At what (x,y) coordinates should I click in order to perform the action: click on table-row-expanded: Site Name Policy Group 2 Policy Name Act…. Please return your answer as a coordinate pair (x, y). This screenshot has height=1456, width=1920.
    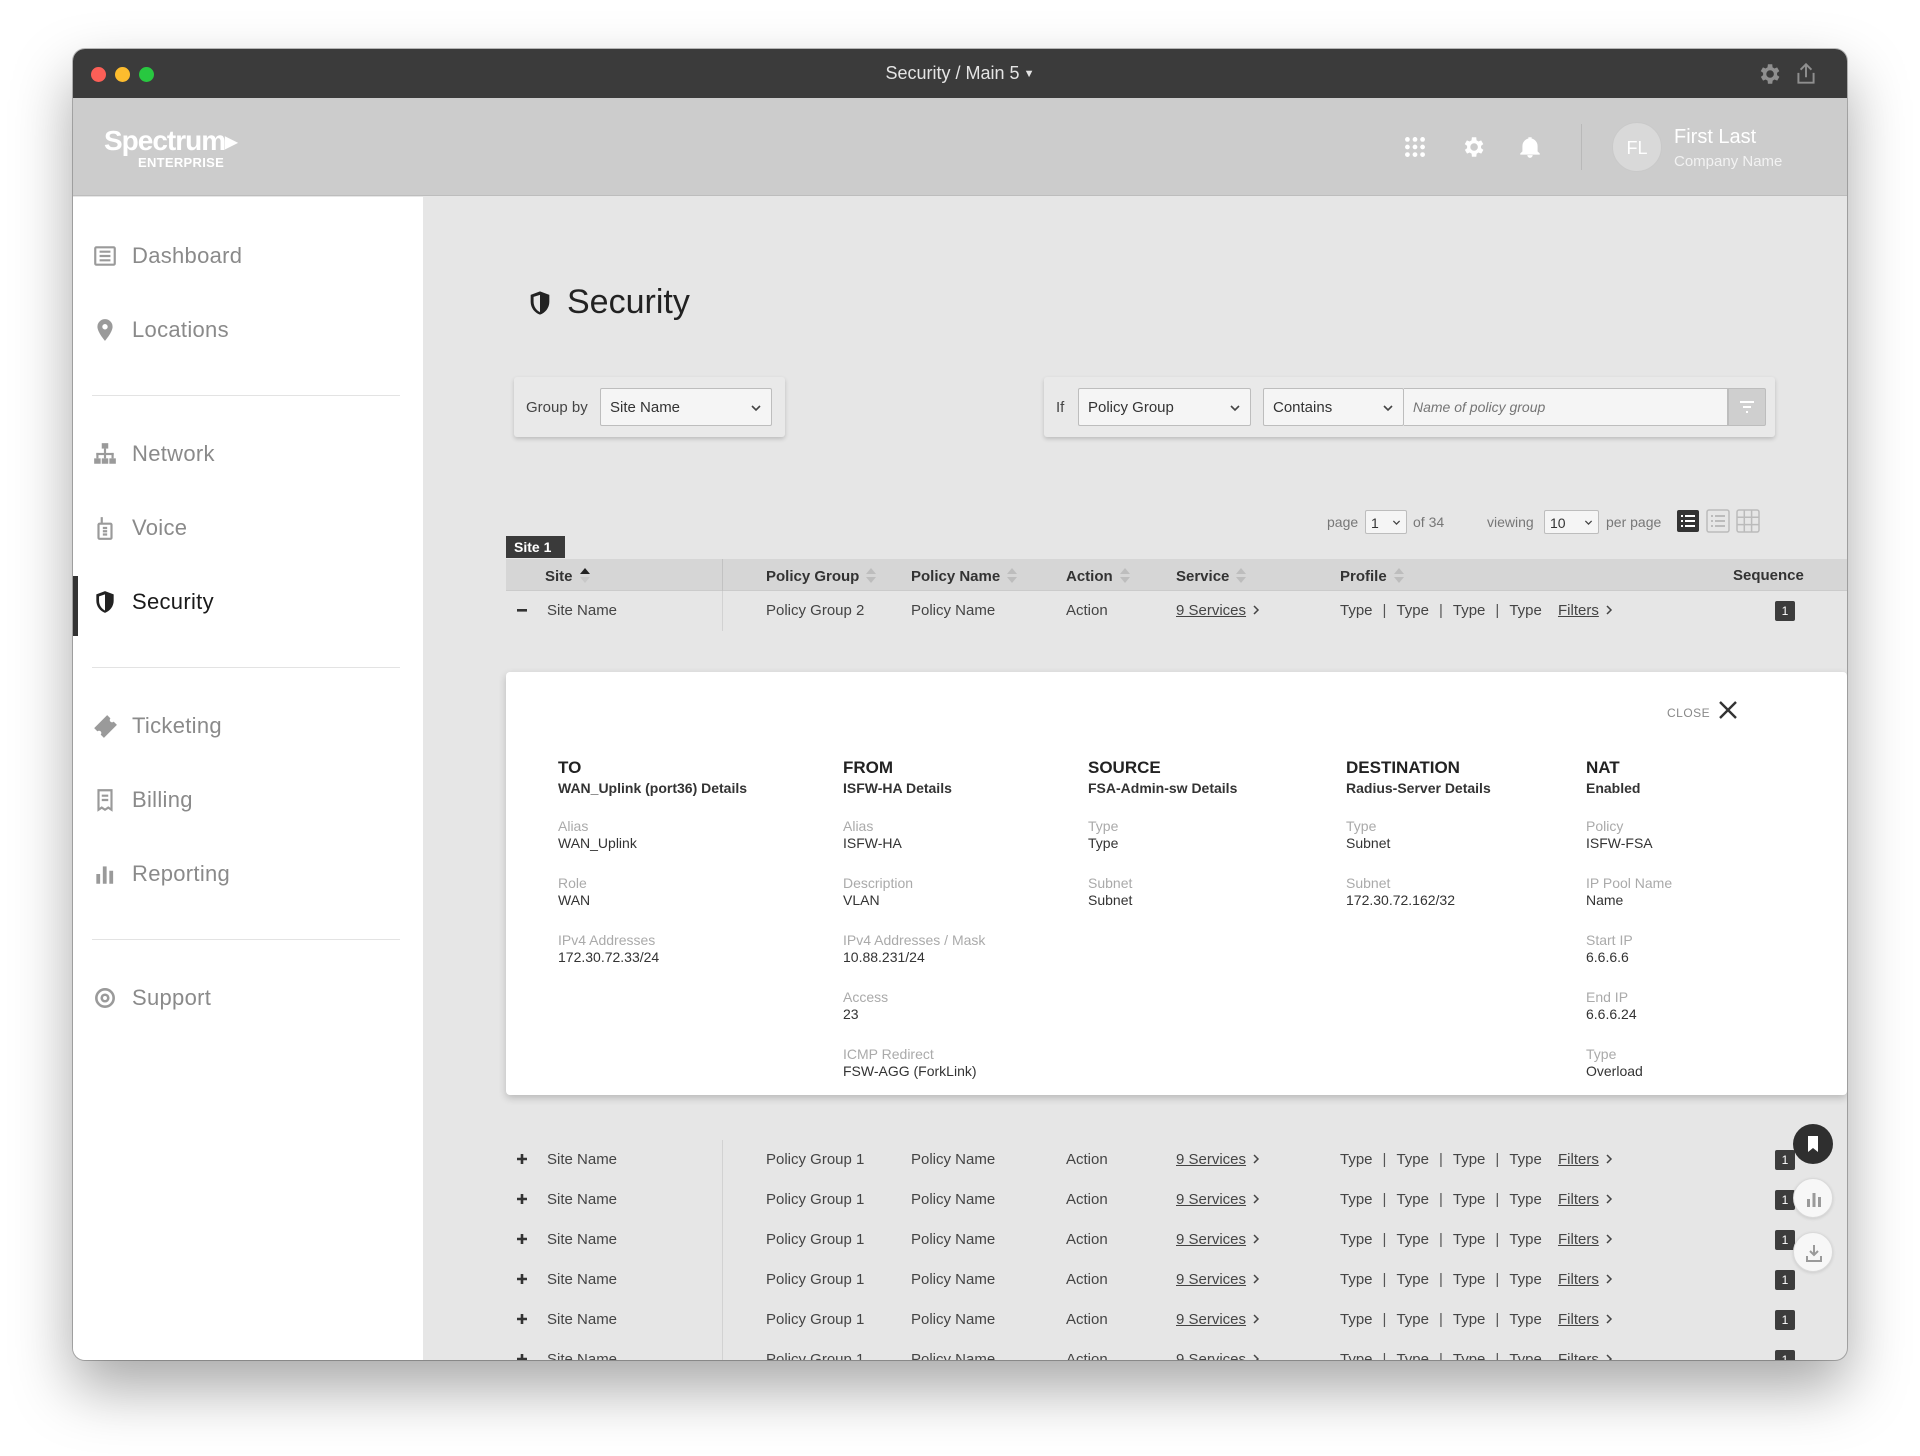
    Looking at the image, I should click on (1176, 611).